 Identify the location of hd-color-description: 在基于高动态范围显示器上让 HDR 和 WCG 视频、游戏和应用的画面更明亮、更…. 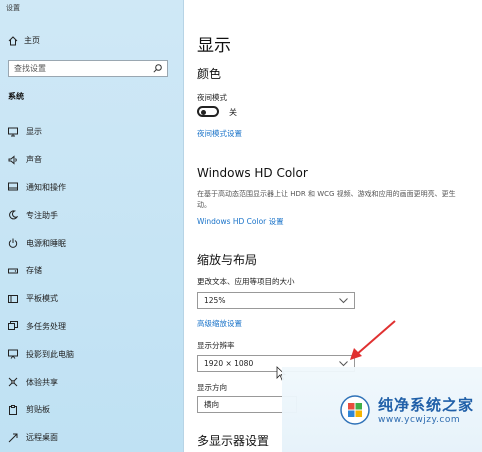
(326, 199).